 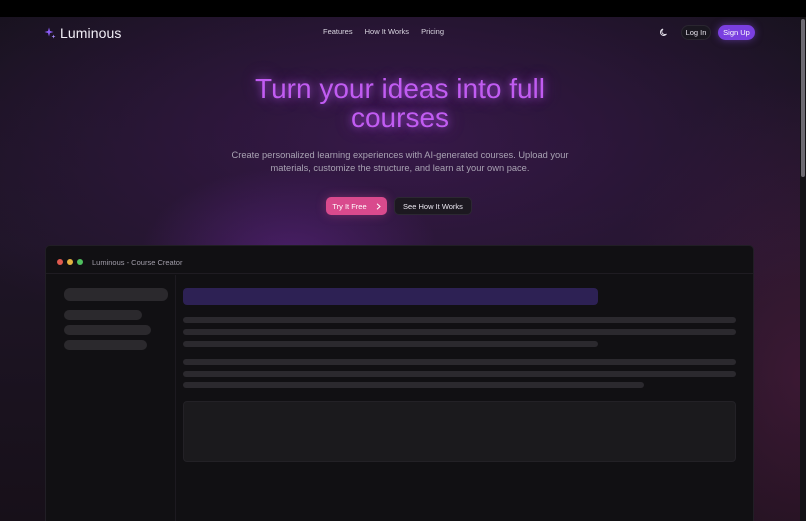 I want to click on chevron-right-icon, so click(x=378, y=206).